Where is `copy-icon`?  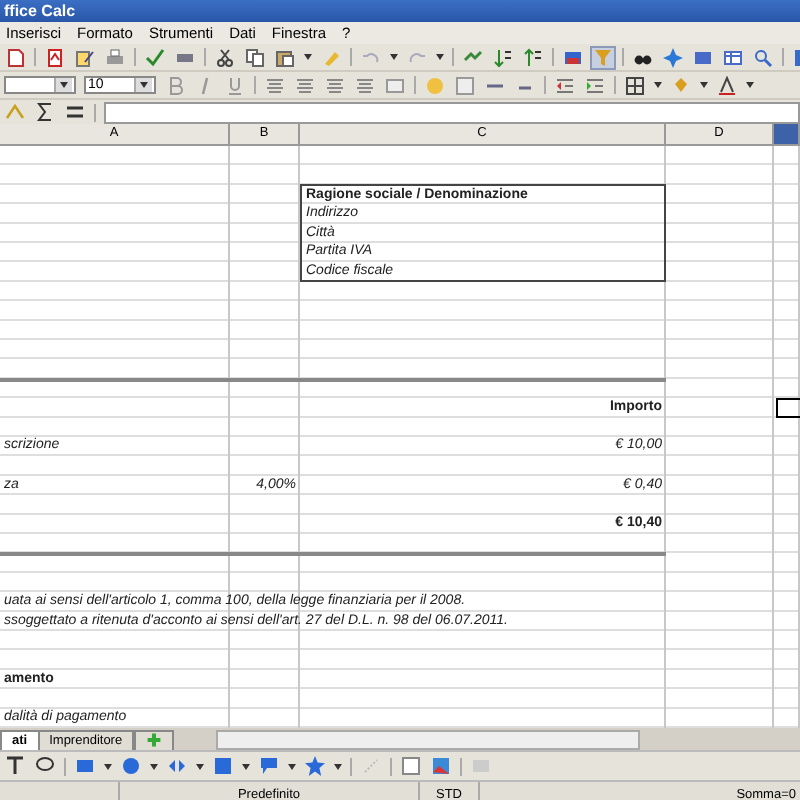 copy-icon is located at coordinates (255, 57).